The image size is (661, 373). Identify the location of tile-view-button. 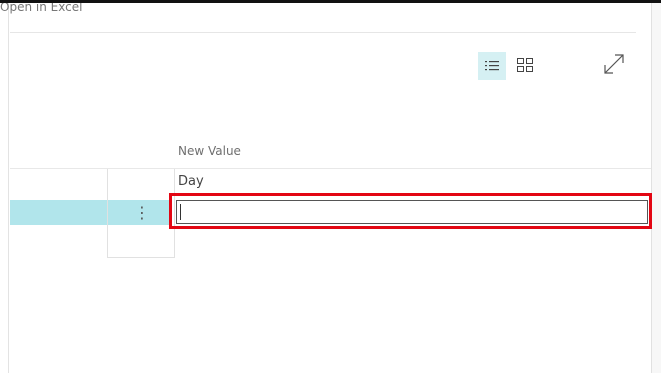
(525, 66).